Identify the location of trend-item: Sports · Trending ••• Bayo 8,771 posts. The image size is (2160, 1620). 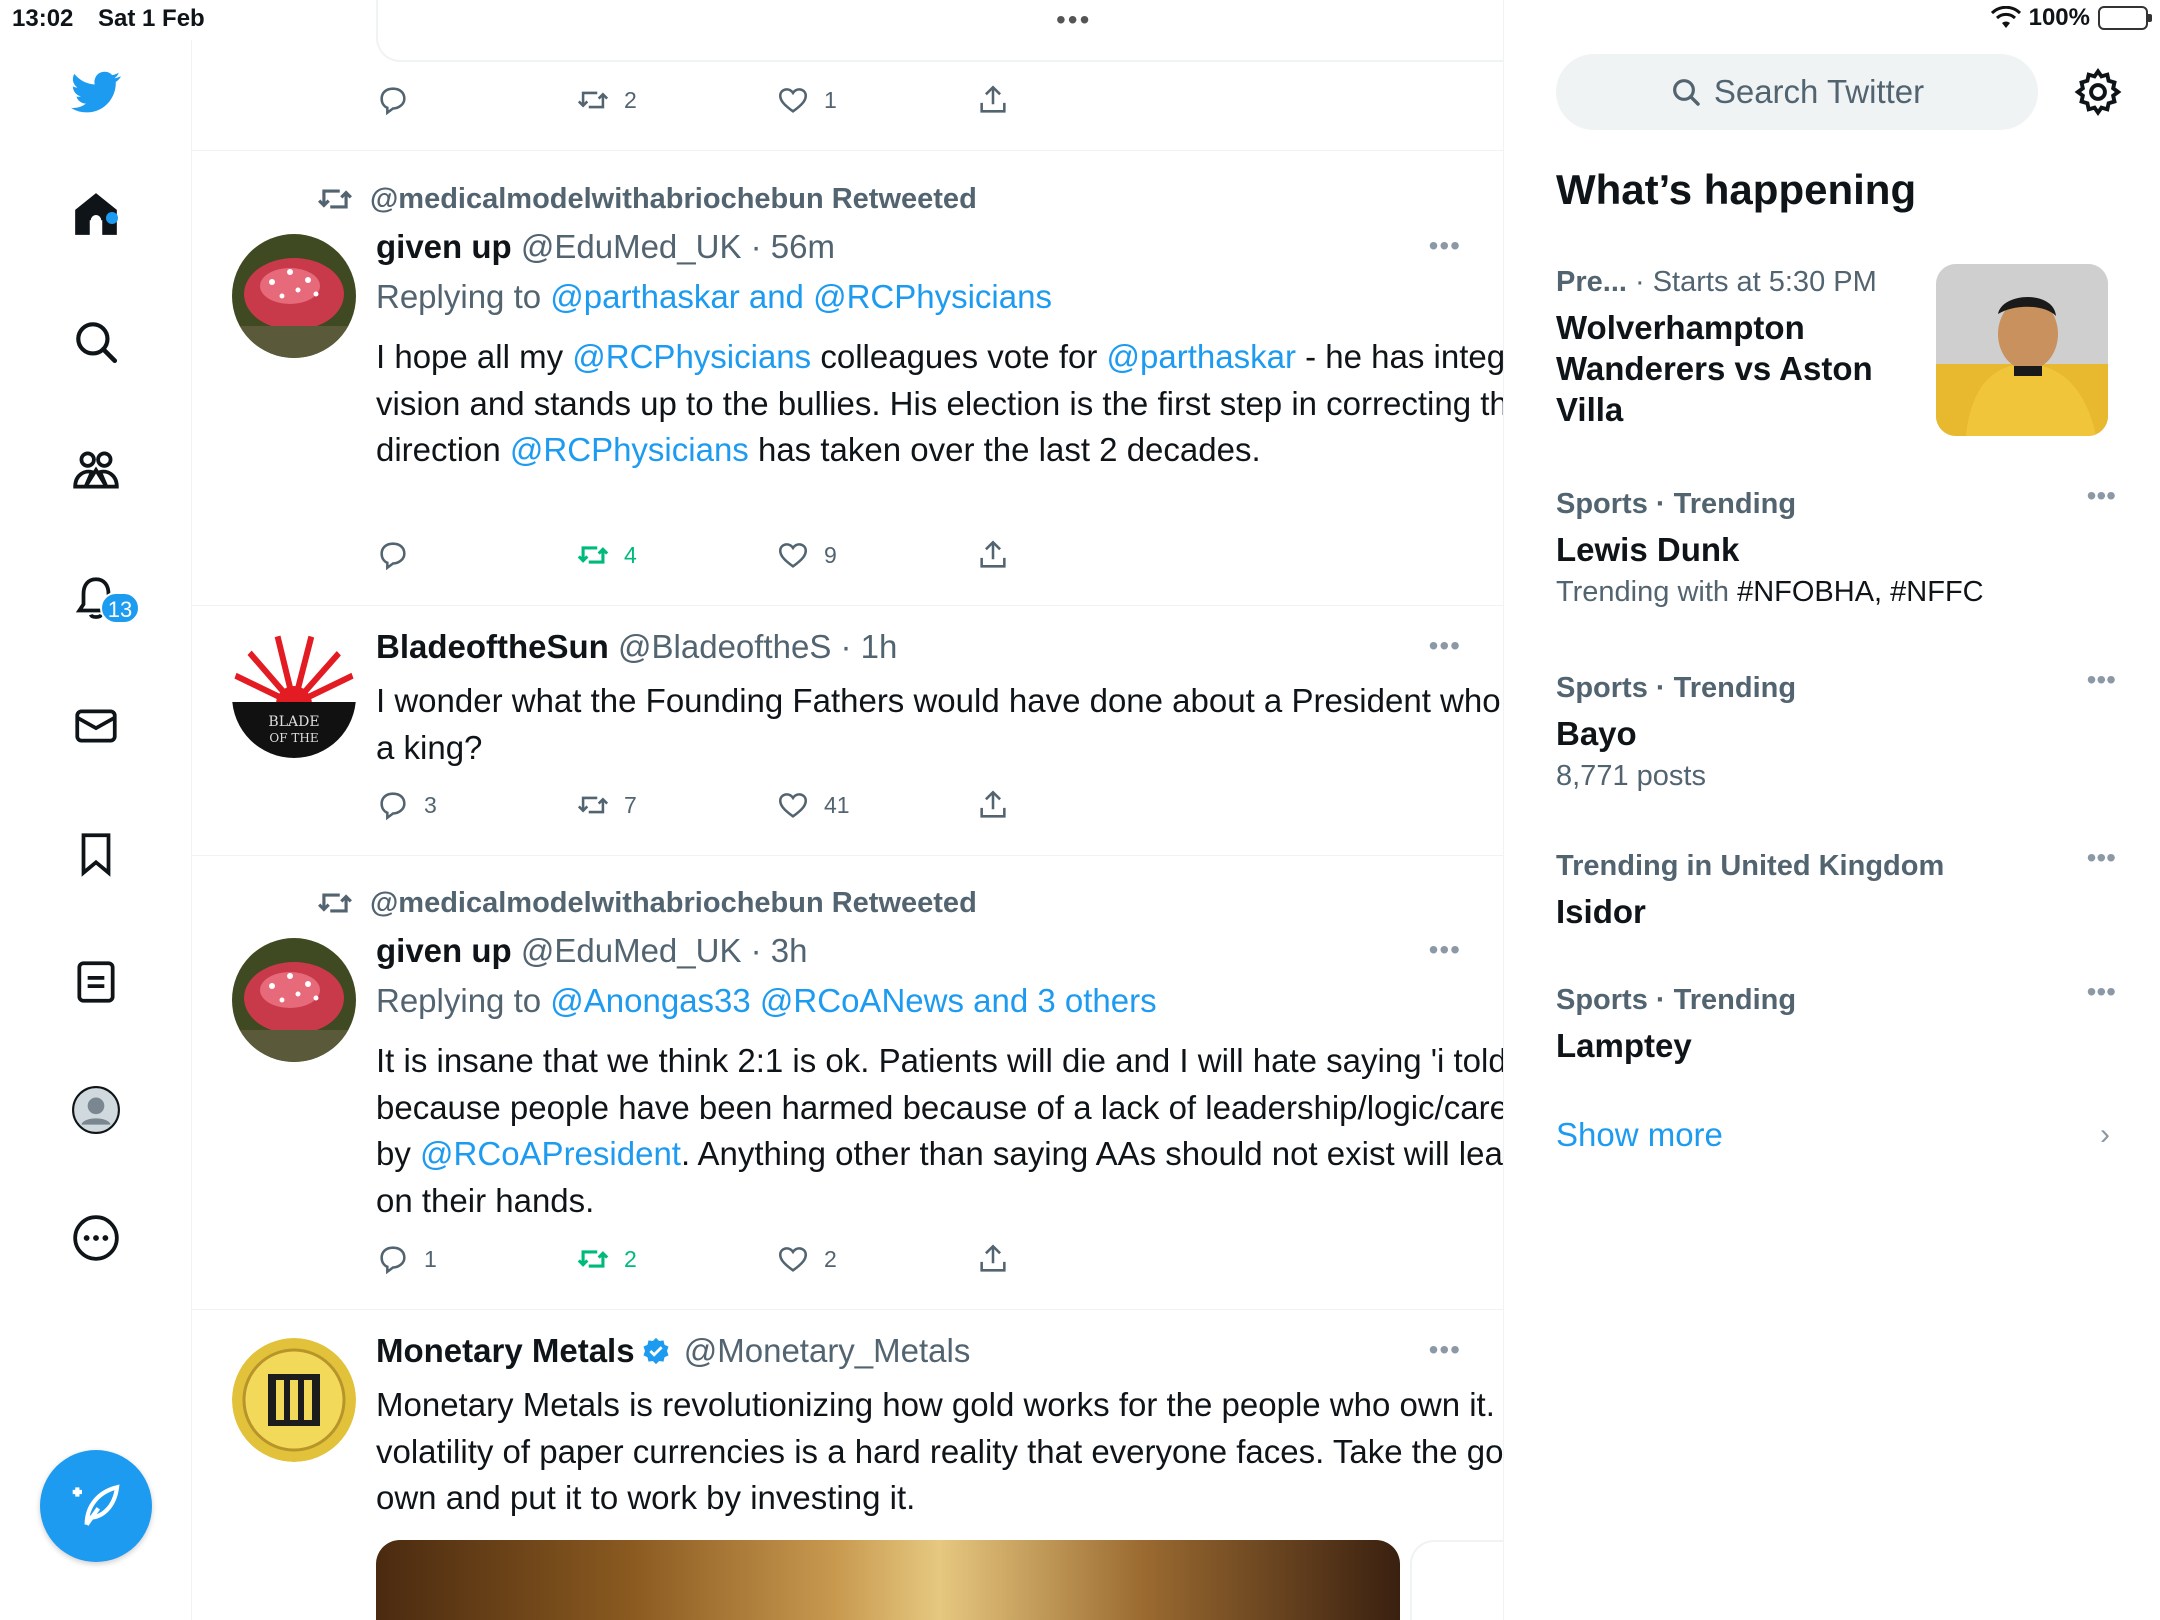
(1836, 728).